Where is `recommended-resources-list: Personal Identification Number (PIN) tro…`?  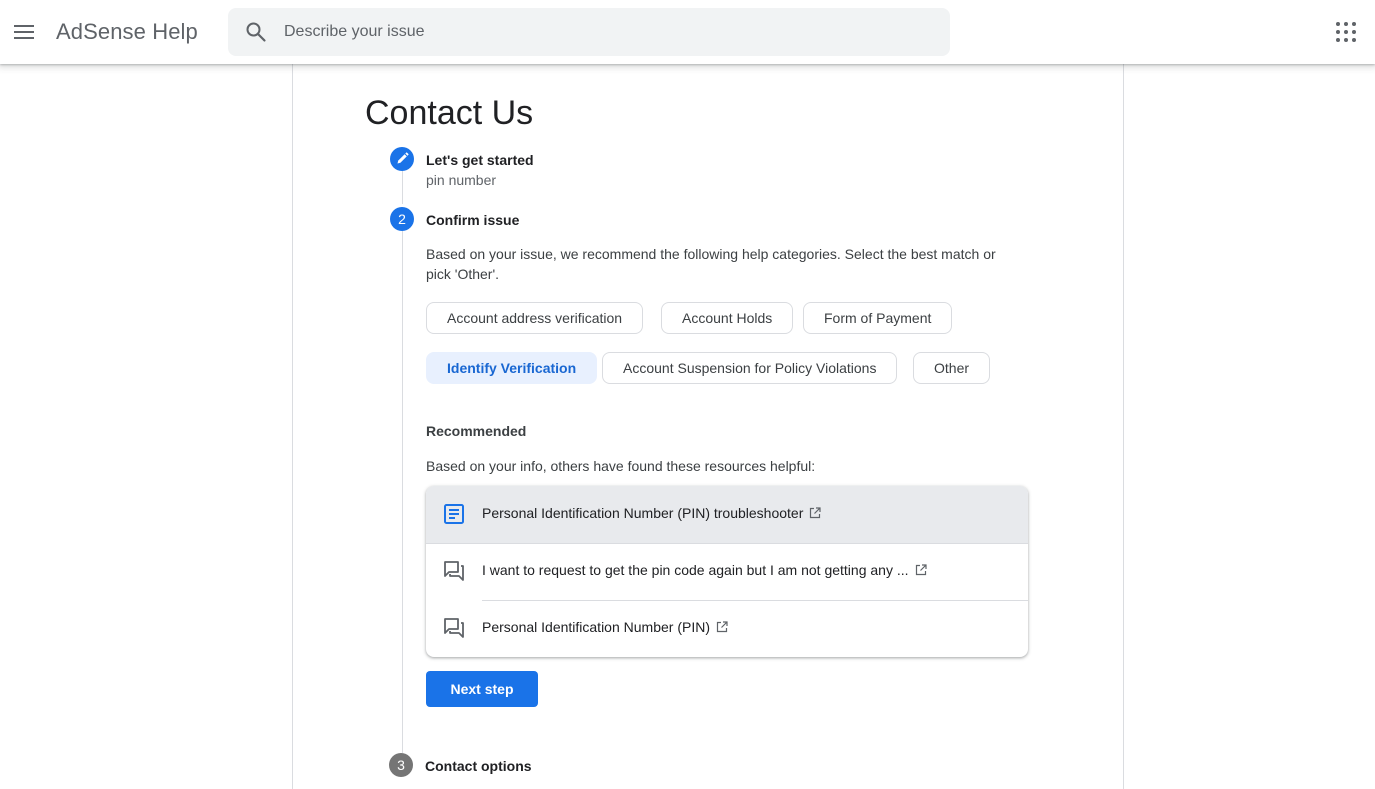 recommended-resources-list: Personal Identification Number (PIN) tro… is located at coordinates (727, 571).